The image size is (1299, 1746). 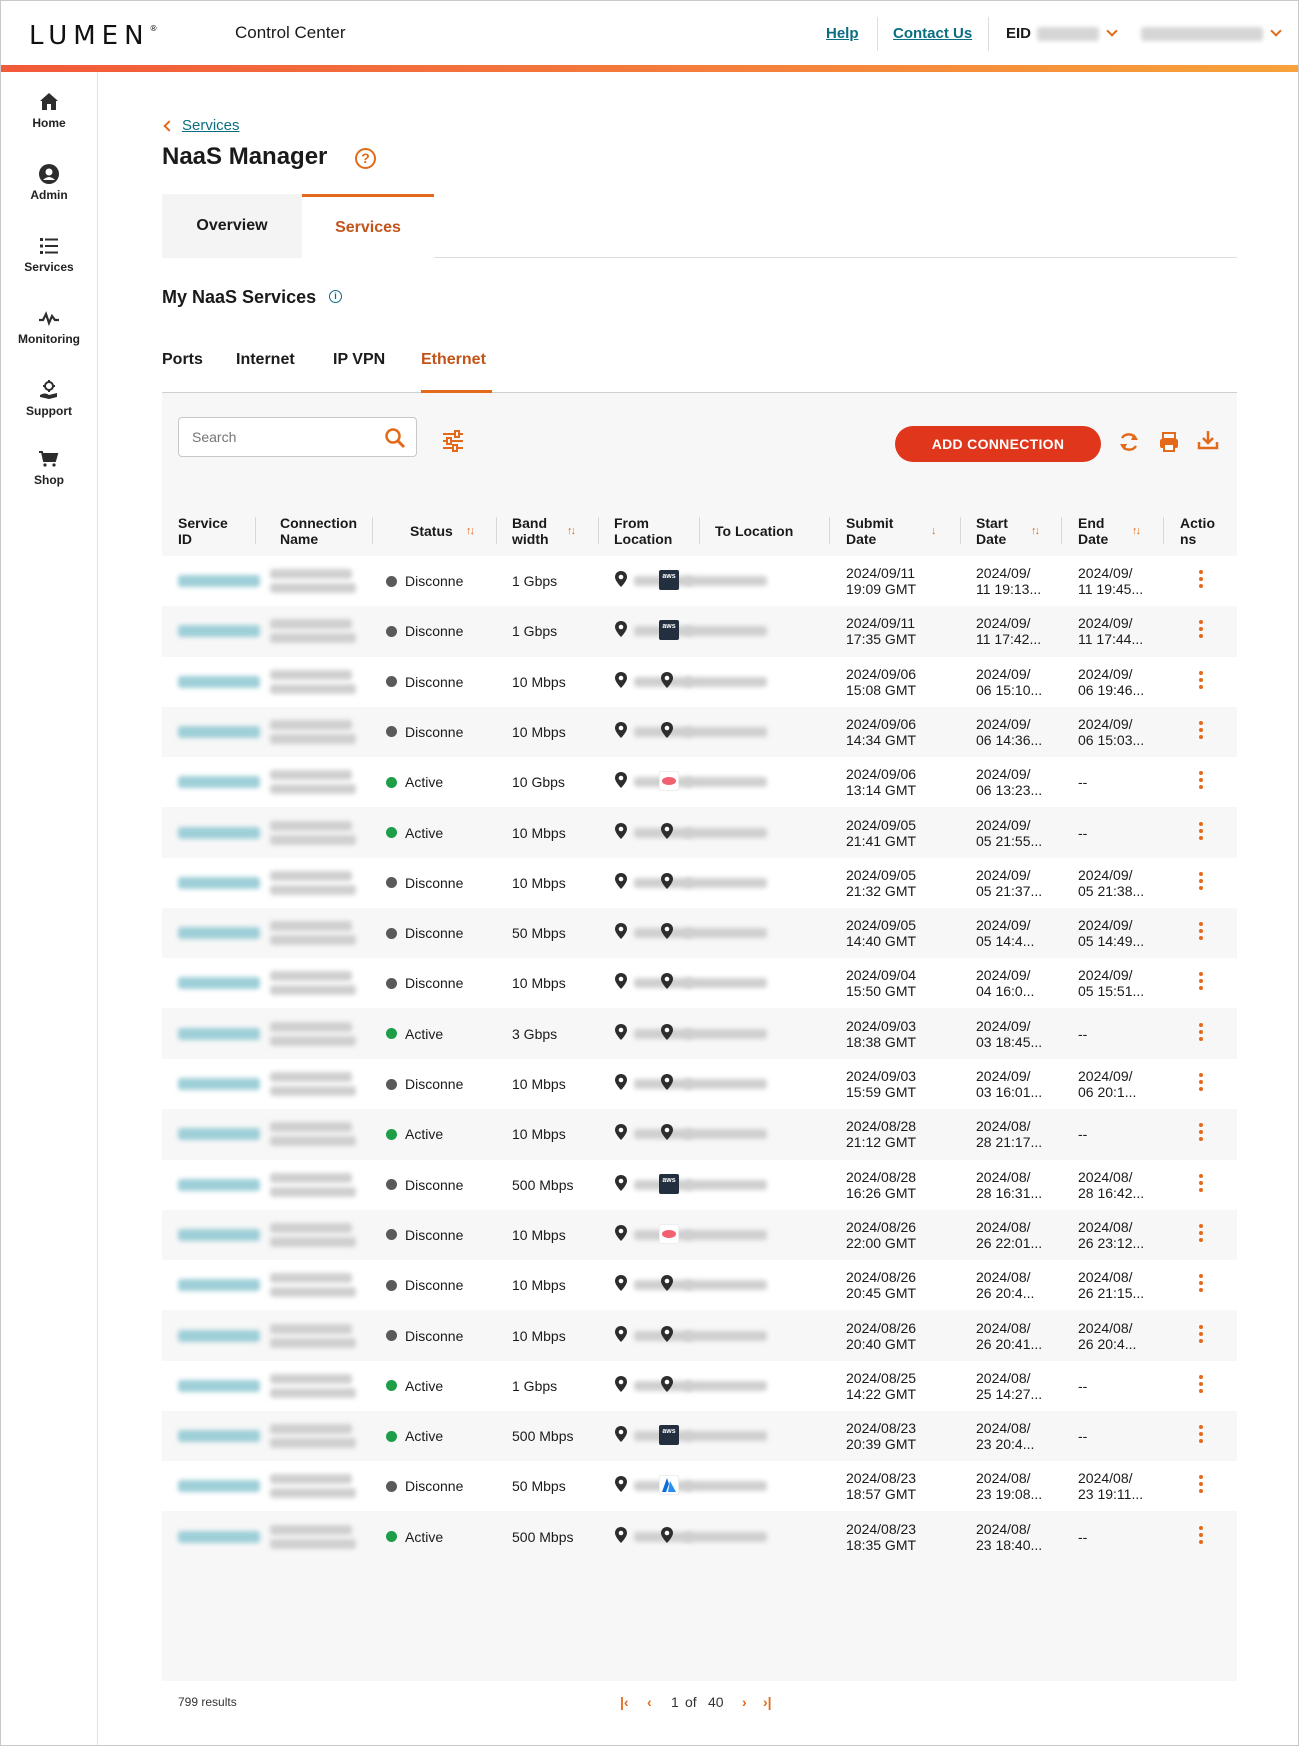 What do you see at coordinates (49, 326) in the screenshot?
I see `sidebar-item-monitoring: Monitoring` at bounding box center [49, 326].